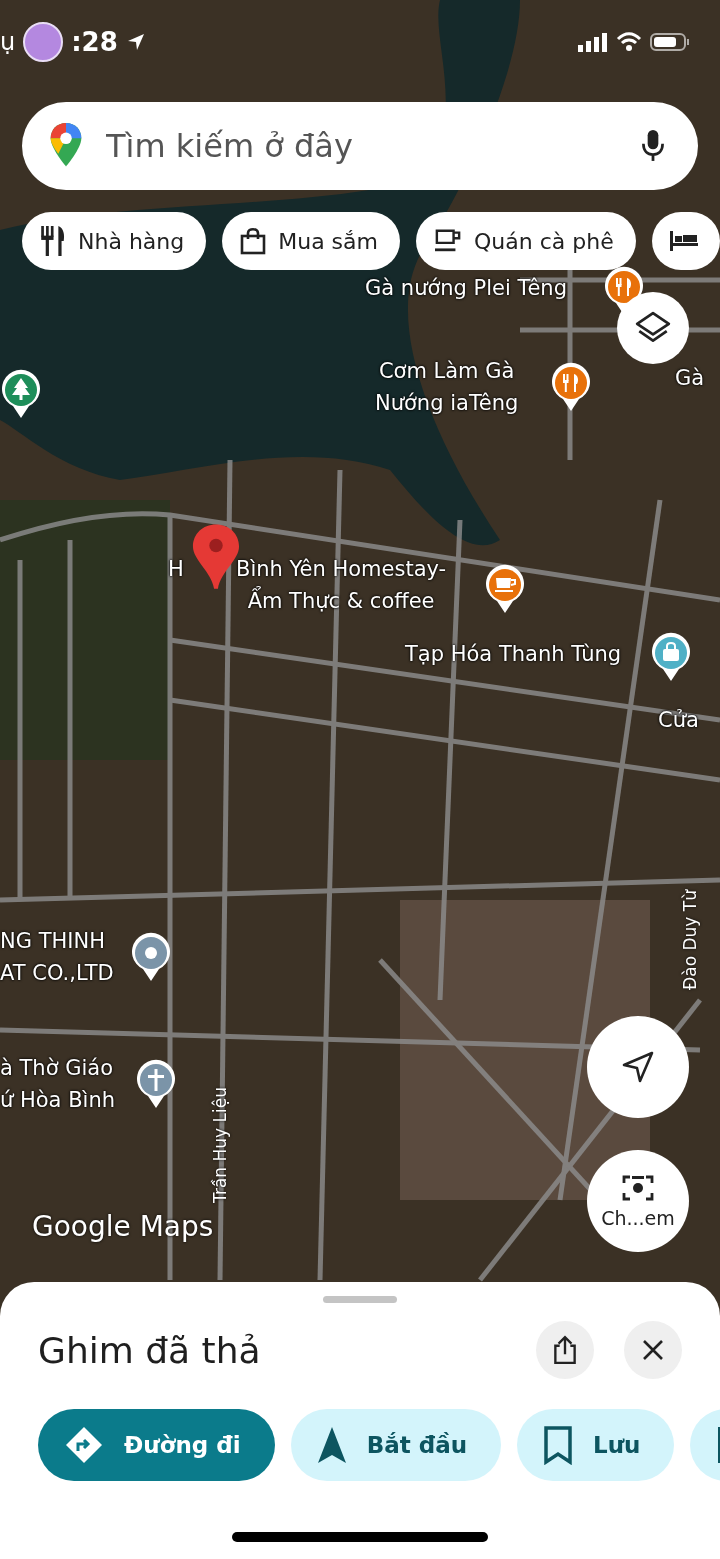 This screenshot has height=1559, width=720. I want to click on coffee-cup-icon, so click(448, 241).